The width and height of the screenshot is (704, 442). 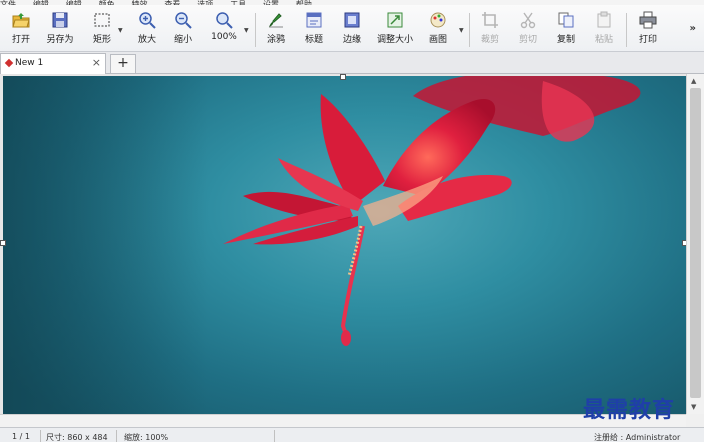 I want to click on resize-handle-left, so click(x=3, y=243).